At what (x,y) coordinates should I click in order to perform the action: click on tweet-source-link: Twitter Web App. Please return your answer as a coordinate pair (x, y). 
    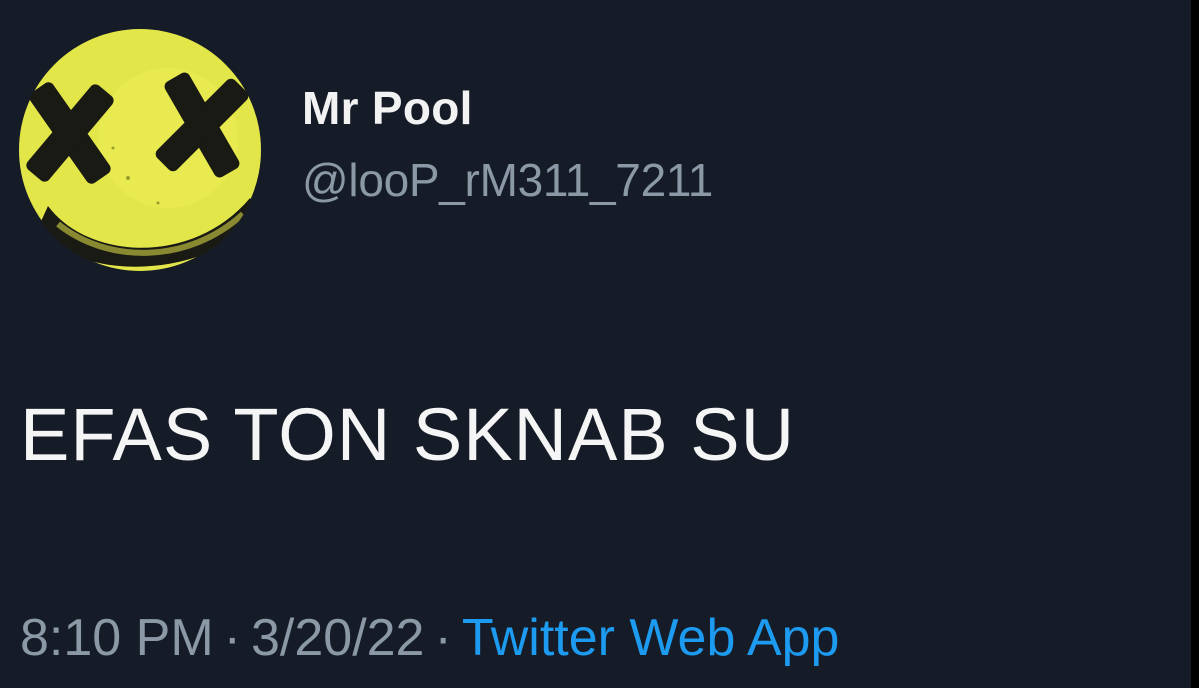
    Looking at the image, I should click on (651, 638).